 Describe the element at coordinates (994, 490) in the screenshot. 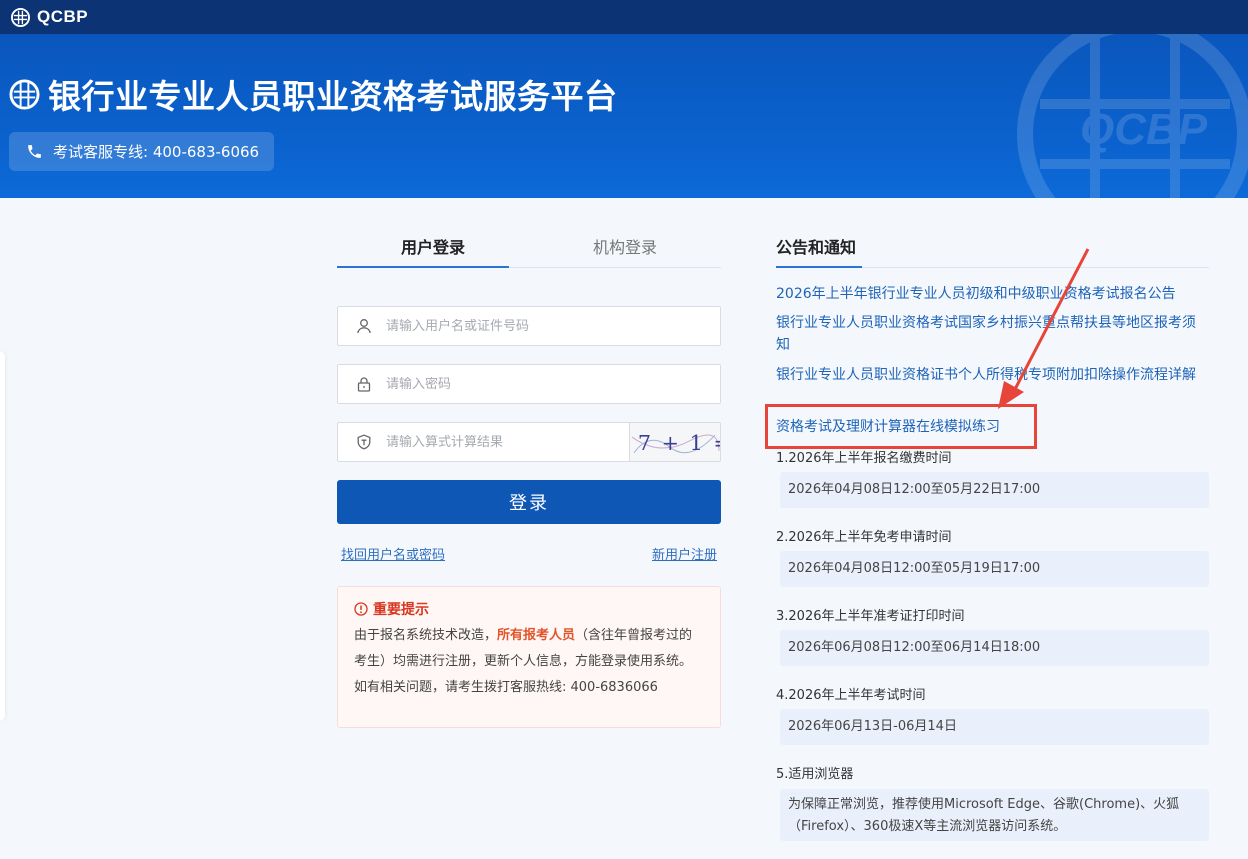

I see `section-value: 2026年04月08日12:00至05月22日17:00` at that location.